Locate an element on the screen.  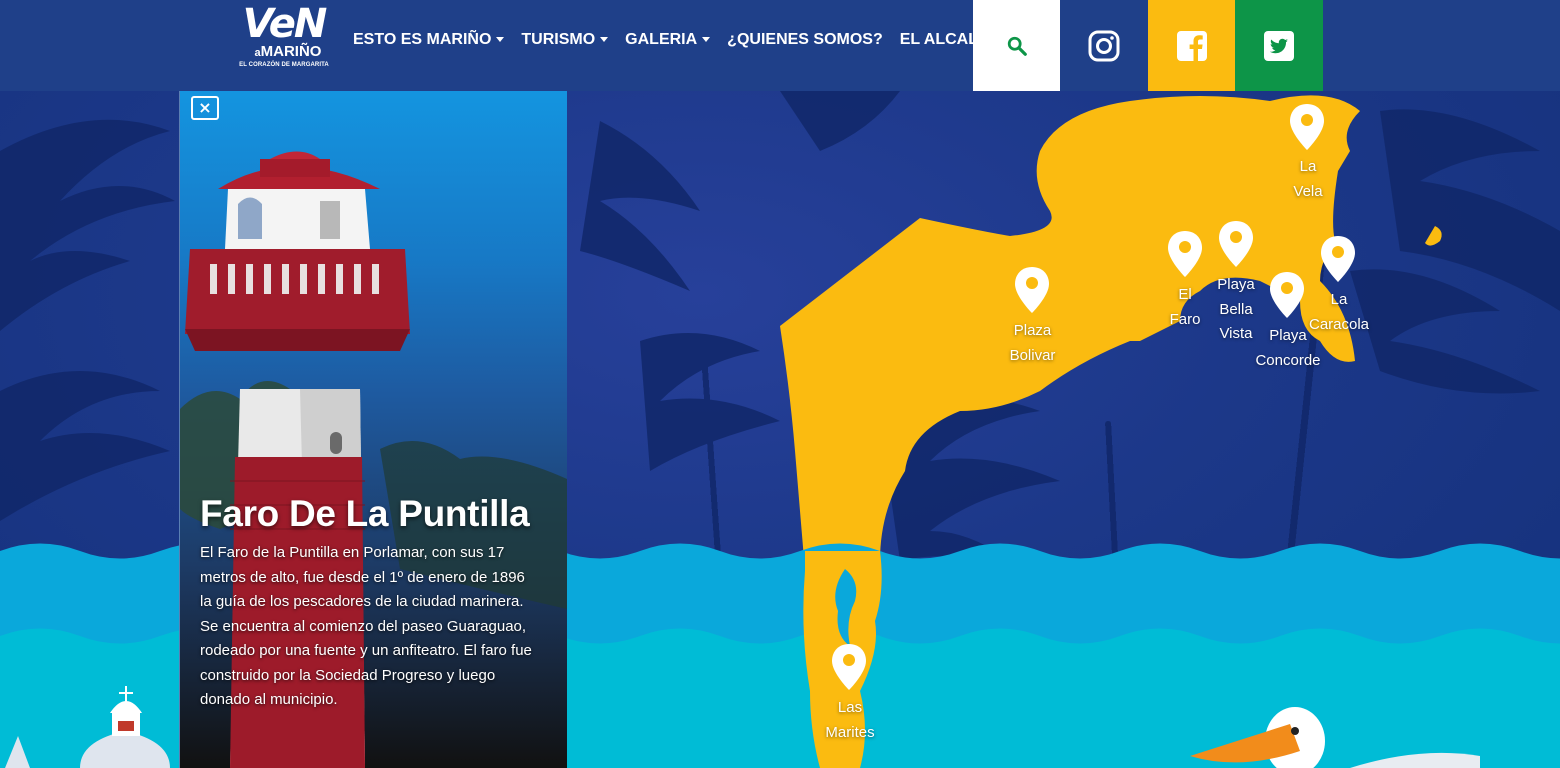
map-pin-playa-bella-vista is located at coordinates (1236, 246).